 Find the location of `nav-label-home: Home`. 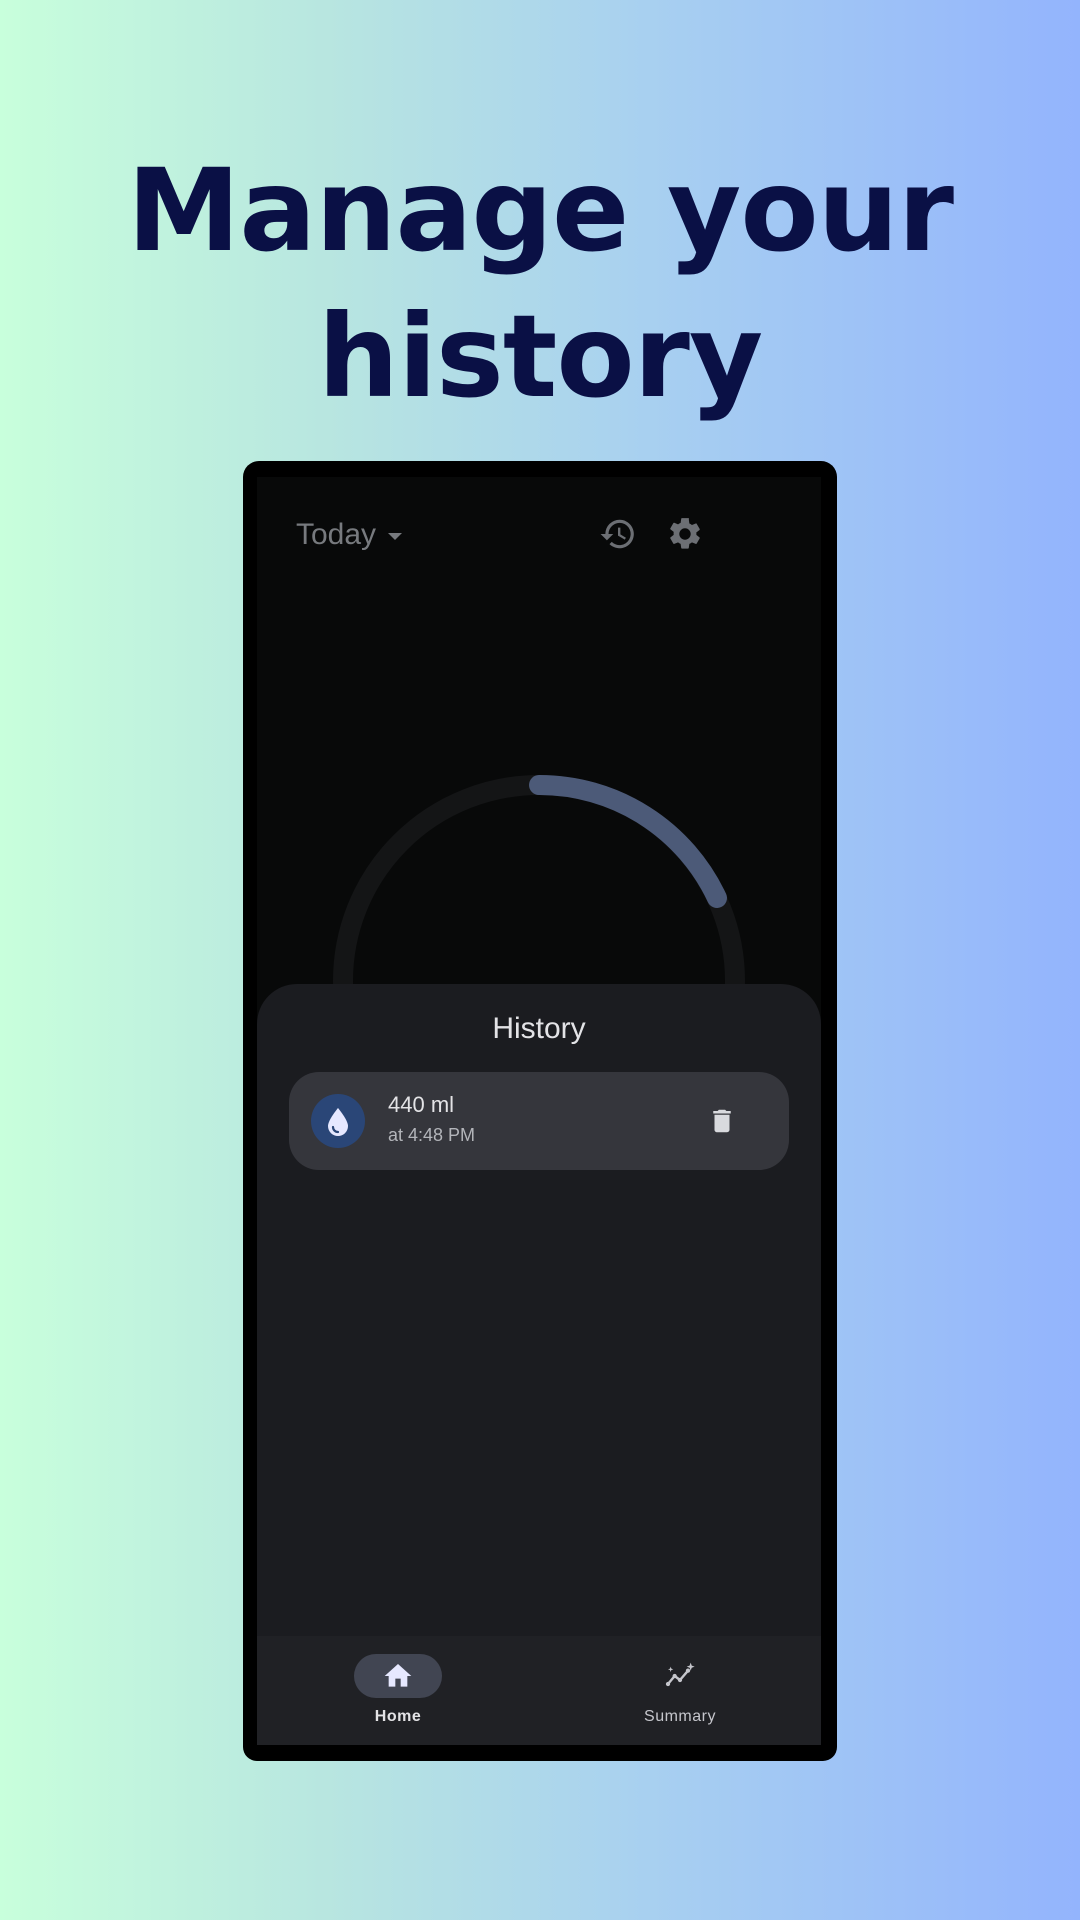

nav-label-home: Home is located at coordinates (398, 1716).